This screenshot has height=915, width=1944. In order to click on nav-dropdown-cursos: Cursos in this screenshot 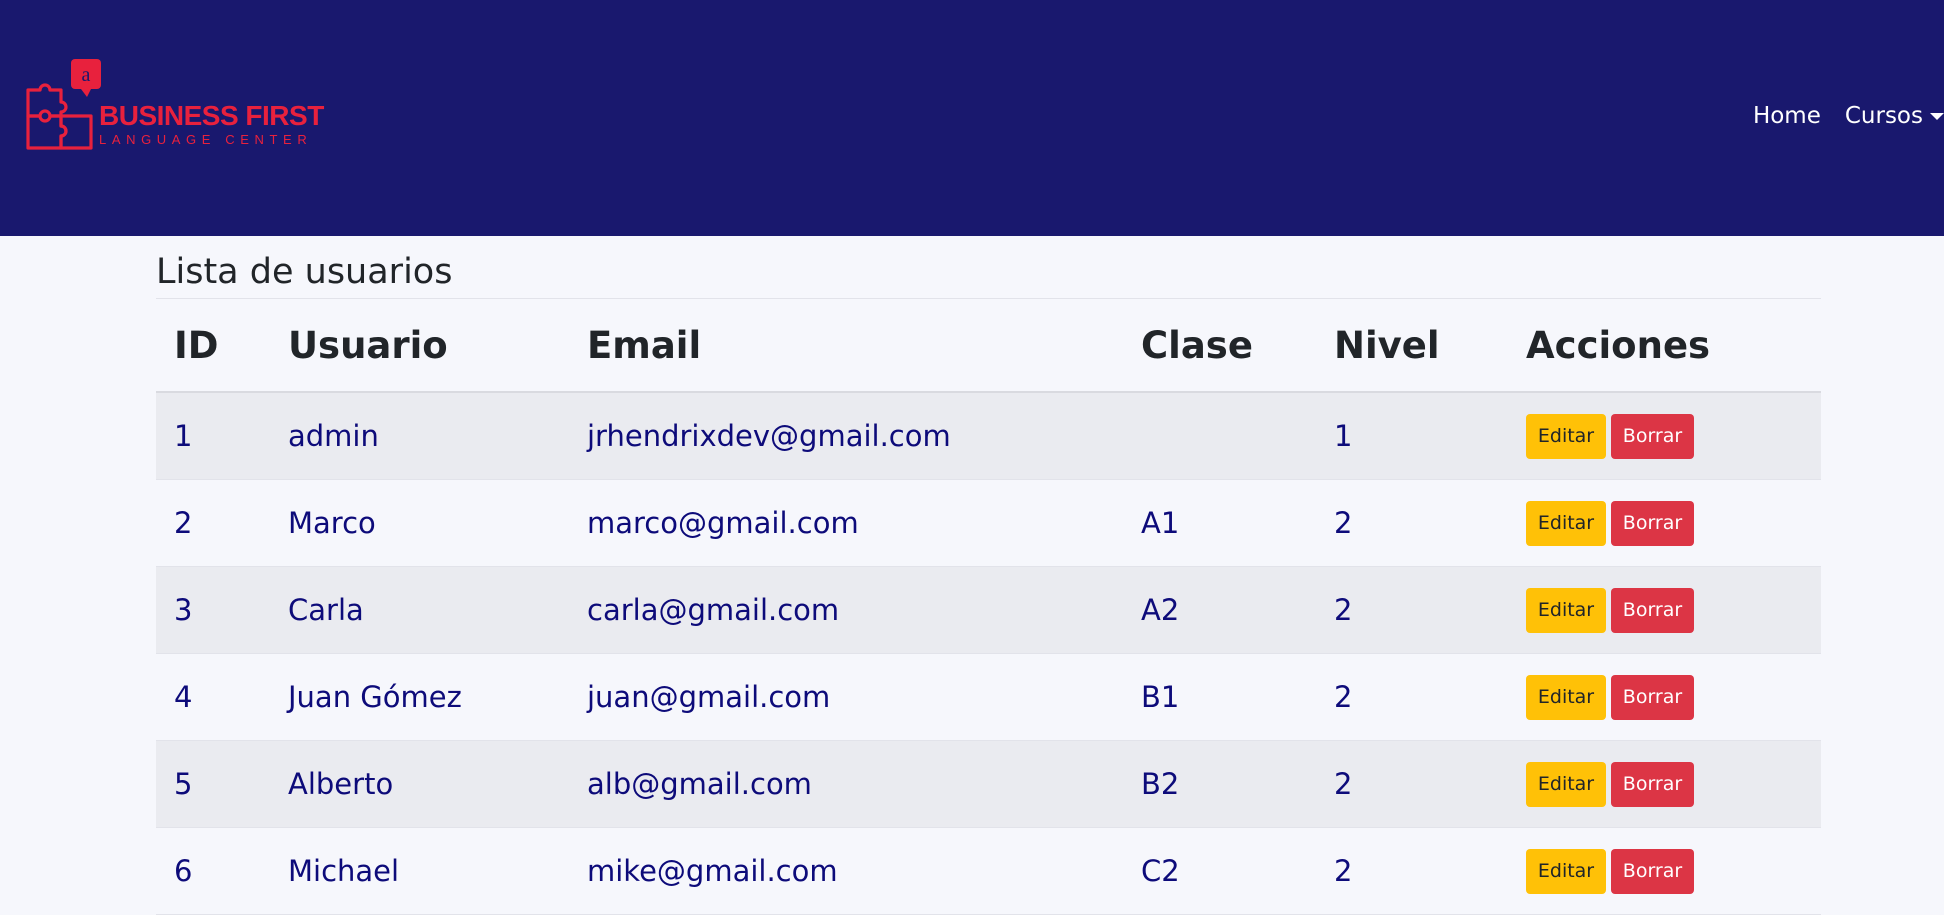, I will do `click(1894, 116)`.